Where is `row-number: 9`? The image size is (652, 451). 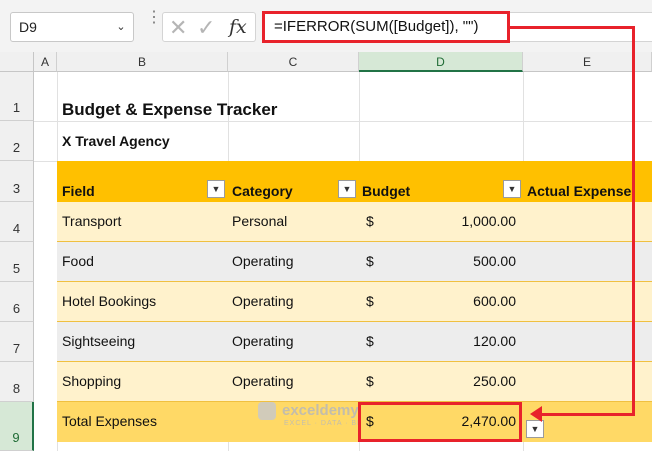 row-number: 9 is located at coordinates (16, 437).